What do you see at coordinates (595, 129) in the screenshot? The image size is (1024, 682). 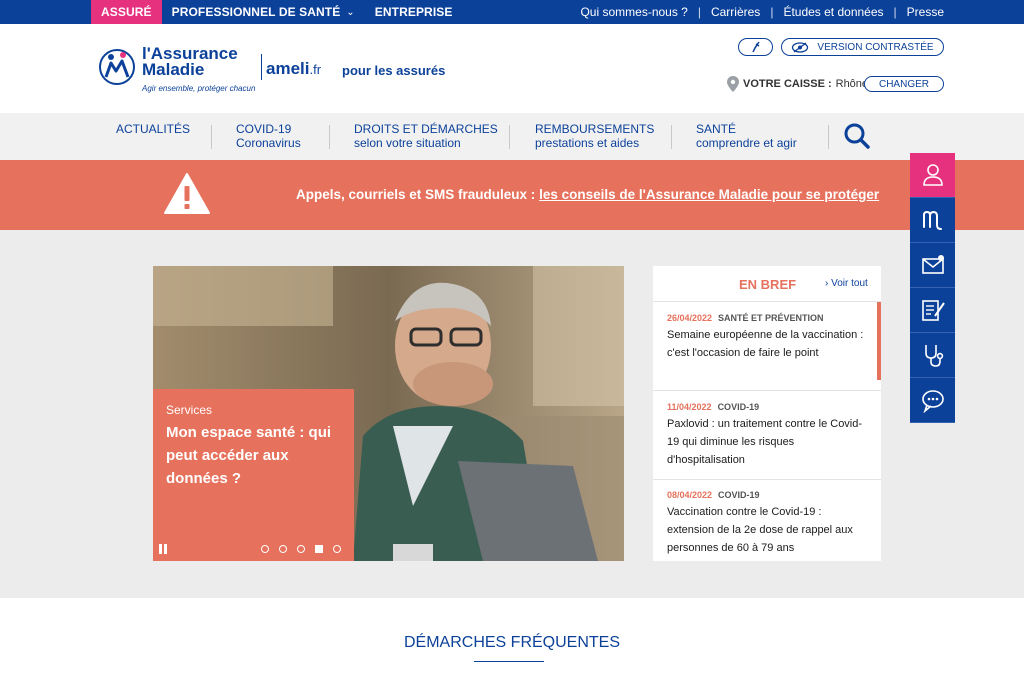 I see `nav-item-title: REMBOURSEMENTS` at bounding box center [595, 129].